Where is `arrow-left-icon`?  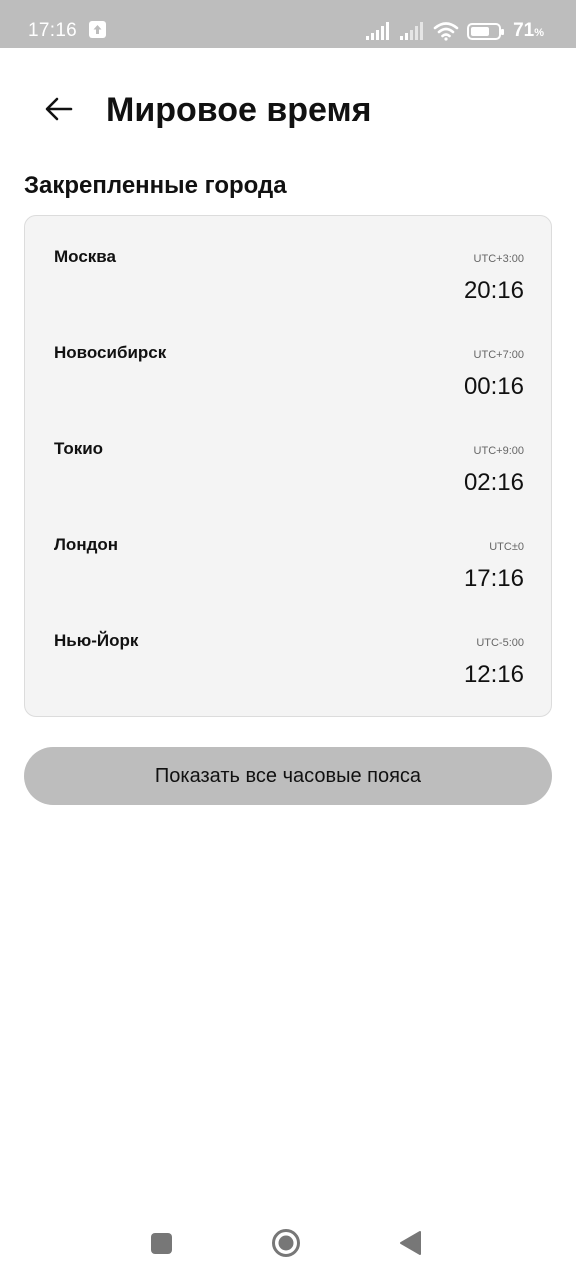
arrow-left-icon is located at coordinates (59, 109).